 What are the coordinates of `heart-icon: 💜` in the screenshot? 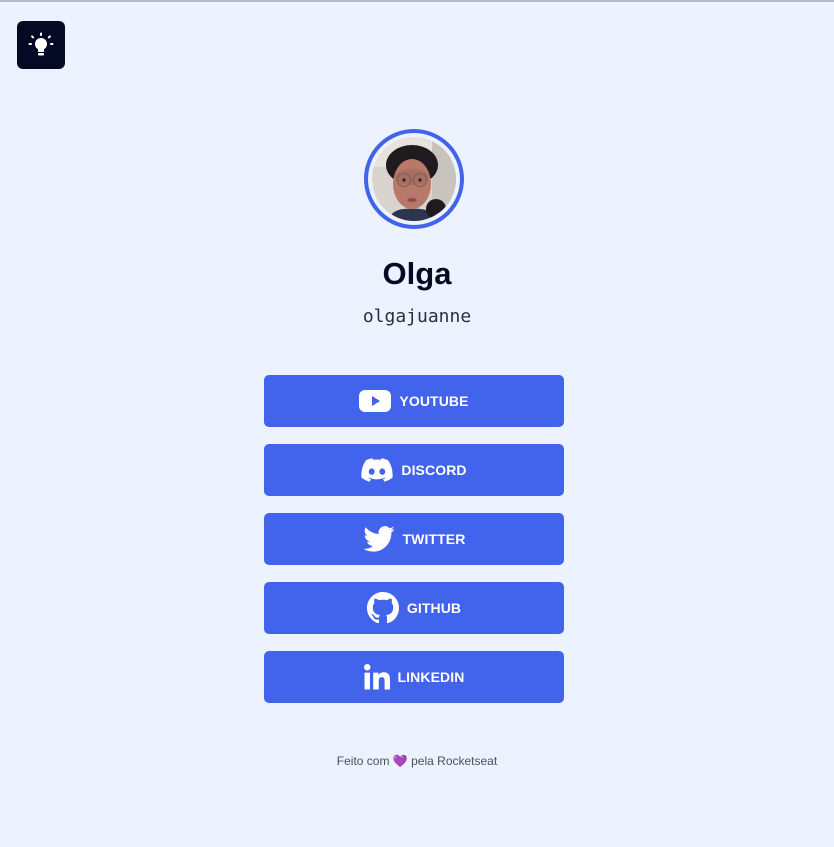 It's located at (400, 761).